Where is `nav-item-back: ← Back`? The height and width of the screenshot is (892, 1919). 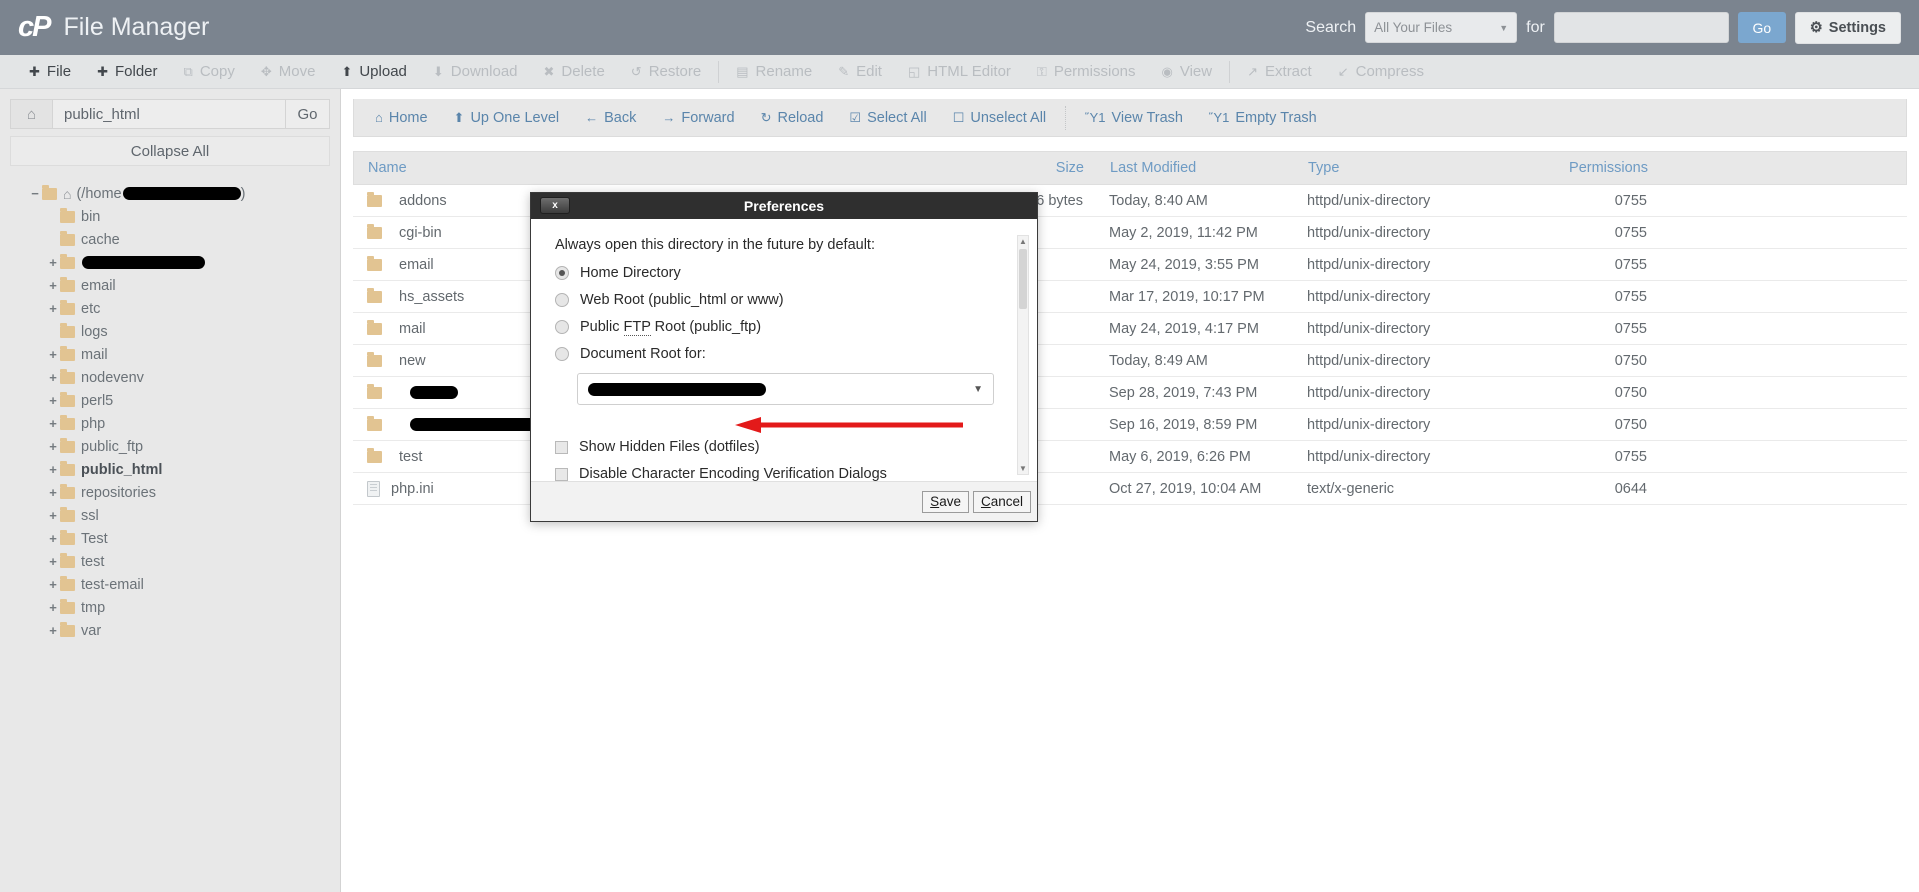 nav-item-back: ← Back is located at coordinates (610, 118).